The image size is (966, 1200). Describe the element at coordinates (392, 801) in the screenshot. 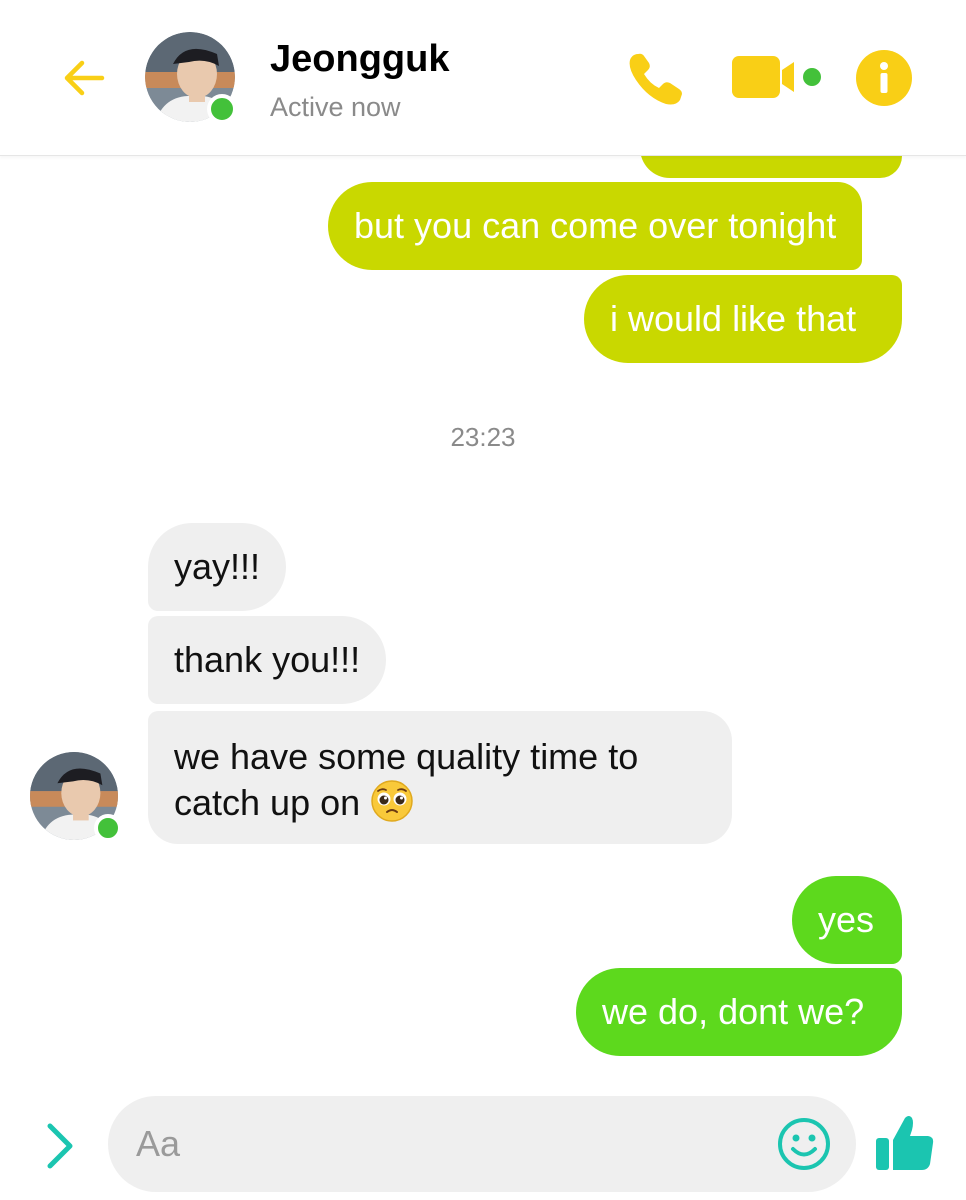

I see `pleading-face-emoji-icon` at that location.